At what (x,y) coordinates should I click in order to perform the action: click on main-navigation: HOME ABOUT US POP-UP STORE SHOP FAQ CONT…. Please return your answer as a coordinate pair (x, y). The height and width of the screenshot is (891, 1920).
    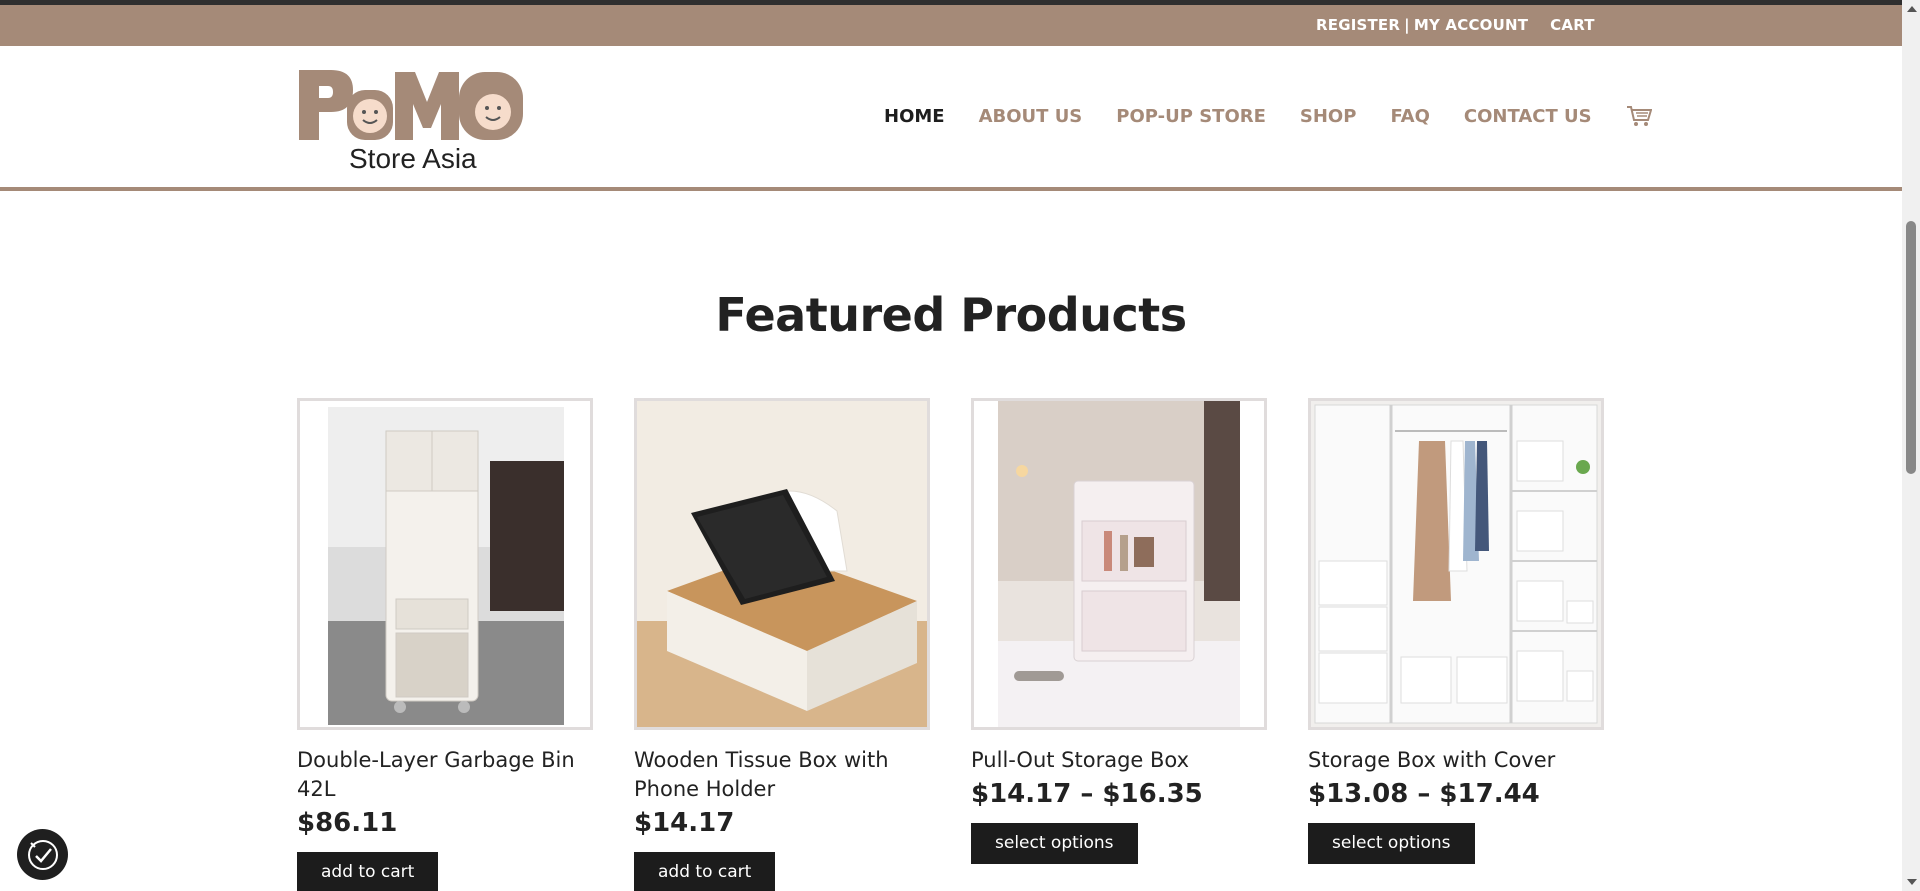
    Looking at the image, I should click on (1268, 116).